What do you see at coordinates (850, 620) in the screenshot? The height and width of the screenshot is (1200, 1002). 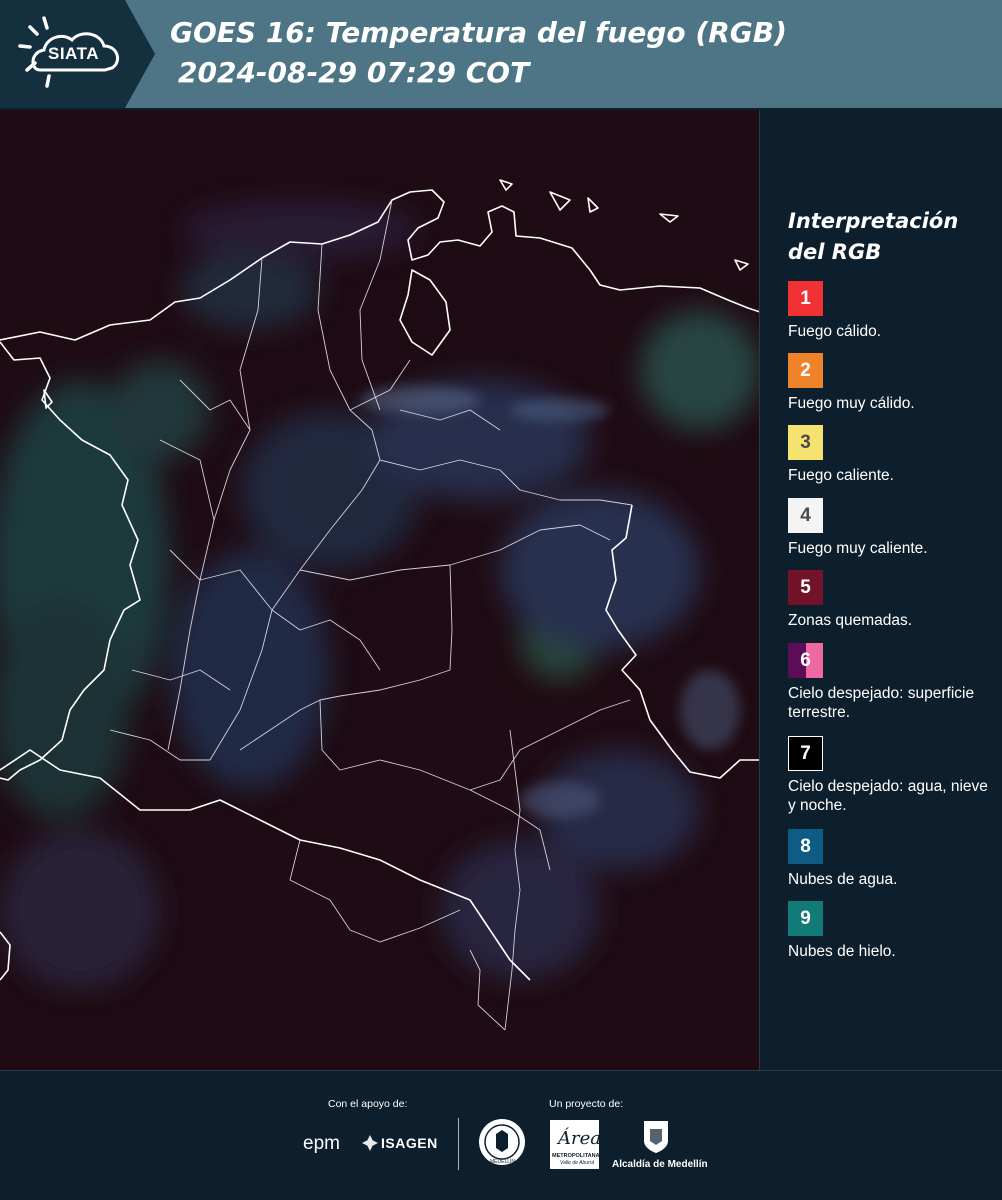 I see `legend-label: Zonas quemadas.` at bounding box center [850, 620].